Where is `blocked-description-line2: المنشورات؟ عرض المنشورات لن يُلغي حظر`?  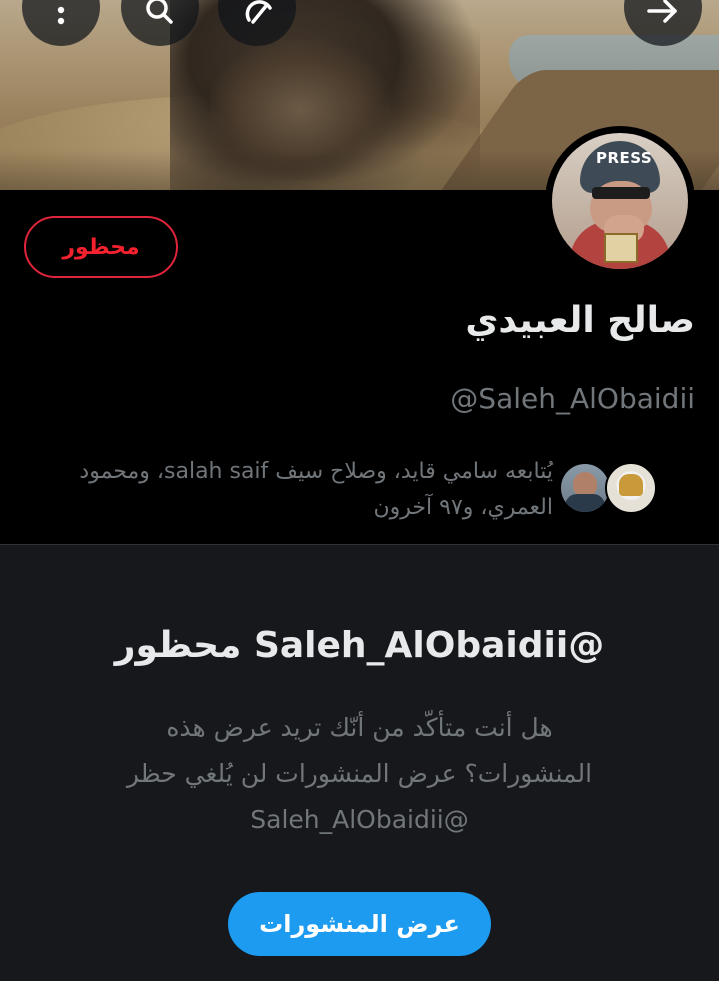
blocked-description-line2: المنشورات؟ عرض المنشورات لن يُلغي حظر is located at coordinates (359, 773).